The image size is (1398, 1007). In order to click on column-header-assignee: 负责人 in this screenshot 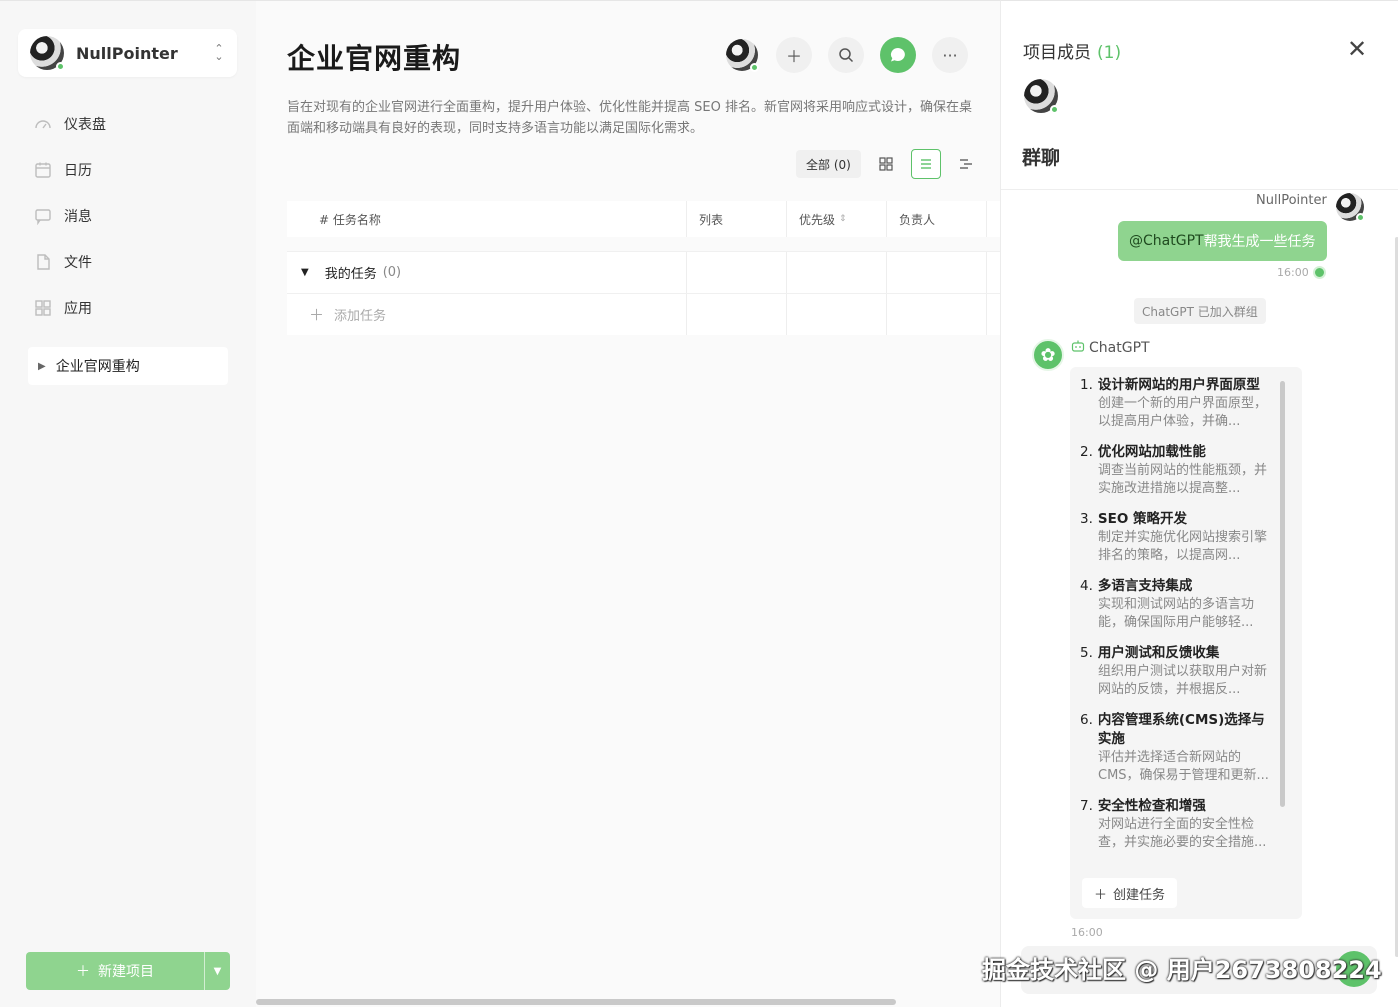, I will do `click(937, 219)`.